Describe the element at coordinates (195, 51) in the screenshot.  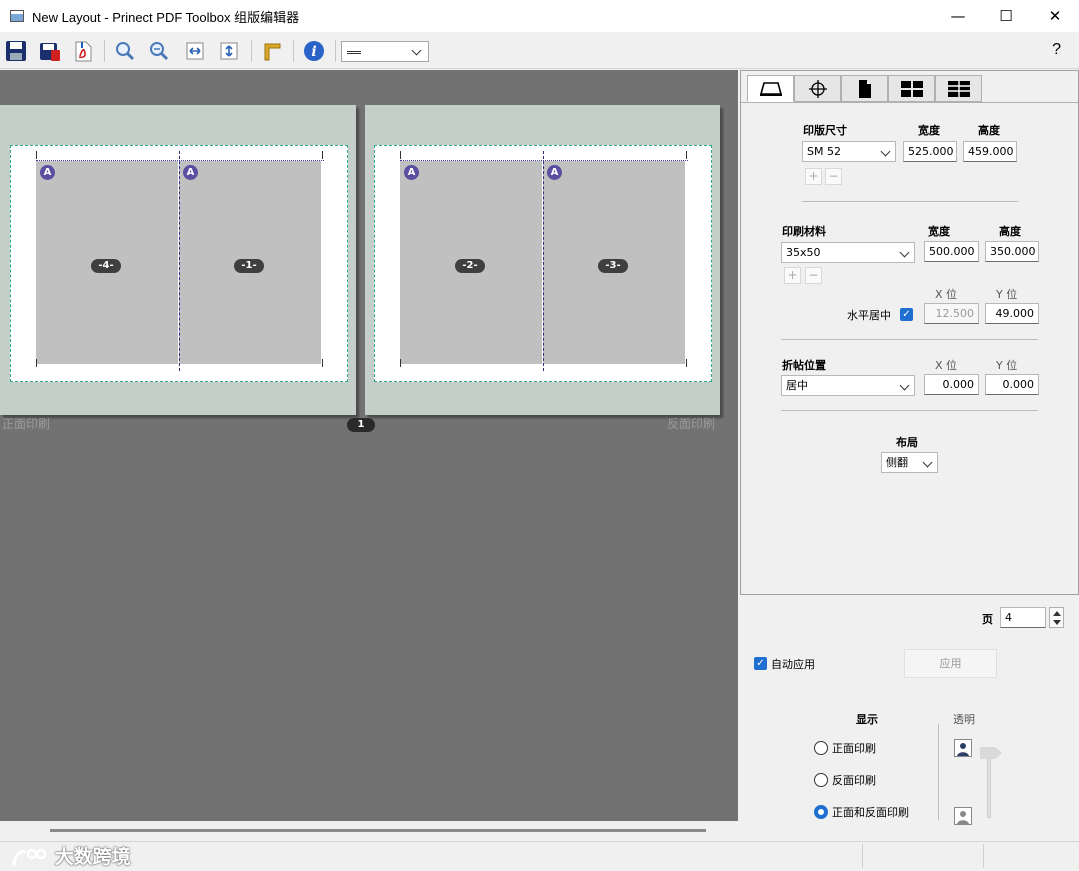
I see `fit-width-icon` at that location.